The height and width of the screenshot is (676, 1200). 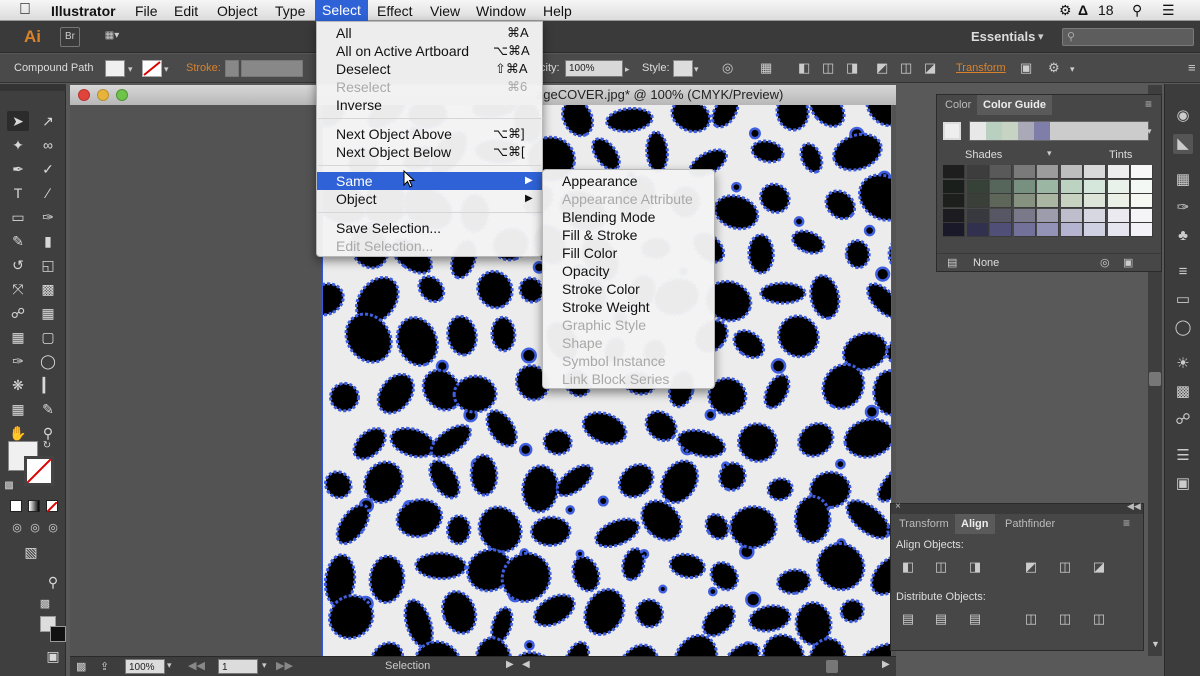 What do you see at coordinates (429, 33) in the screenshot?
I see `menu-item-all: All ⌘A` at bounding box center [429, 33].